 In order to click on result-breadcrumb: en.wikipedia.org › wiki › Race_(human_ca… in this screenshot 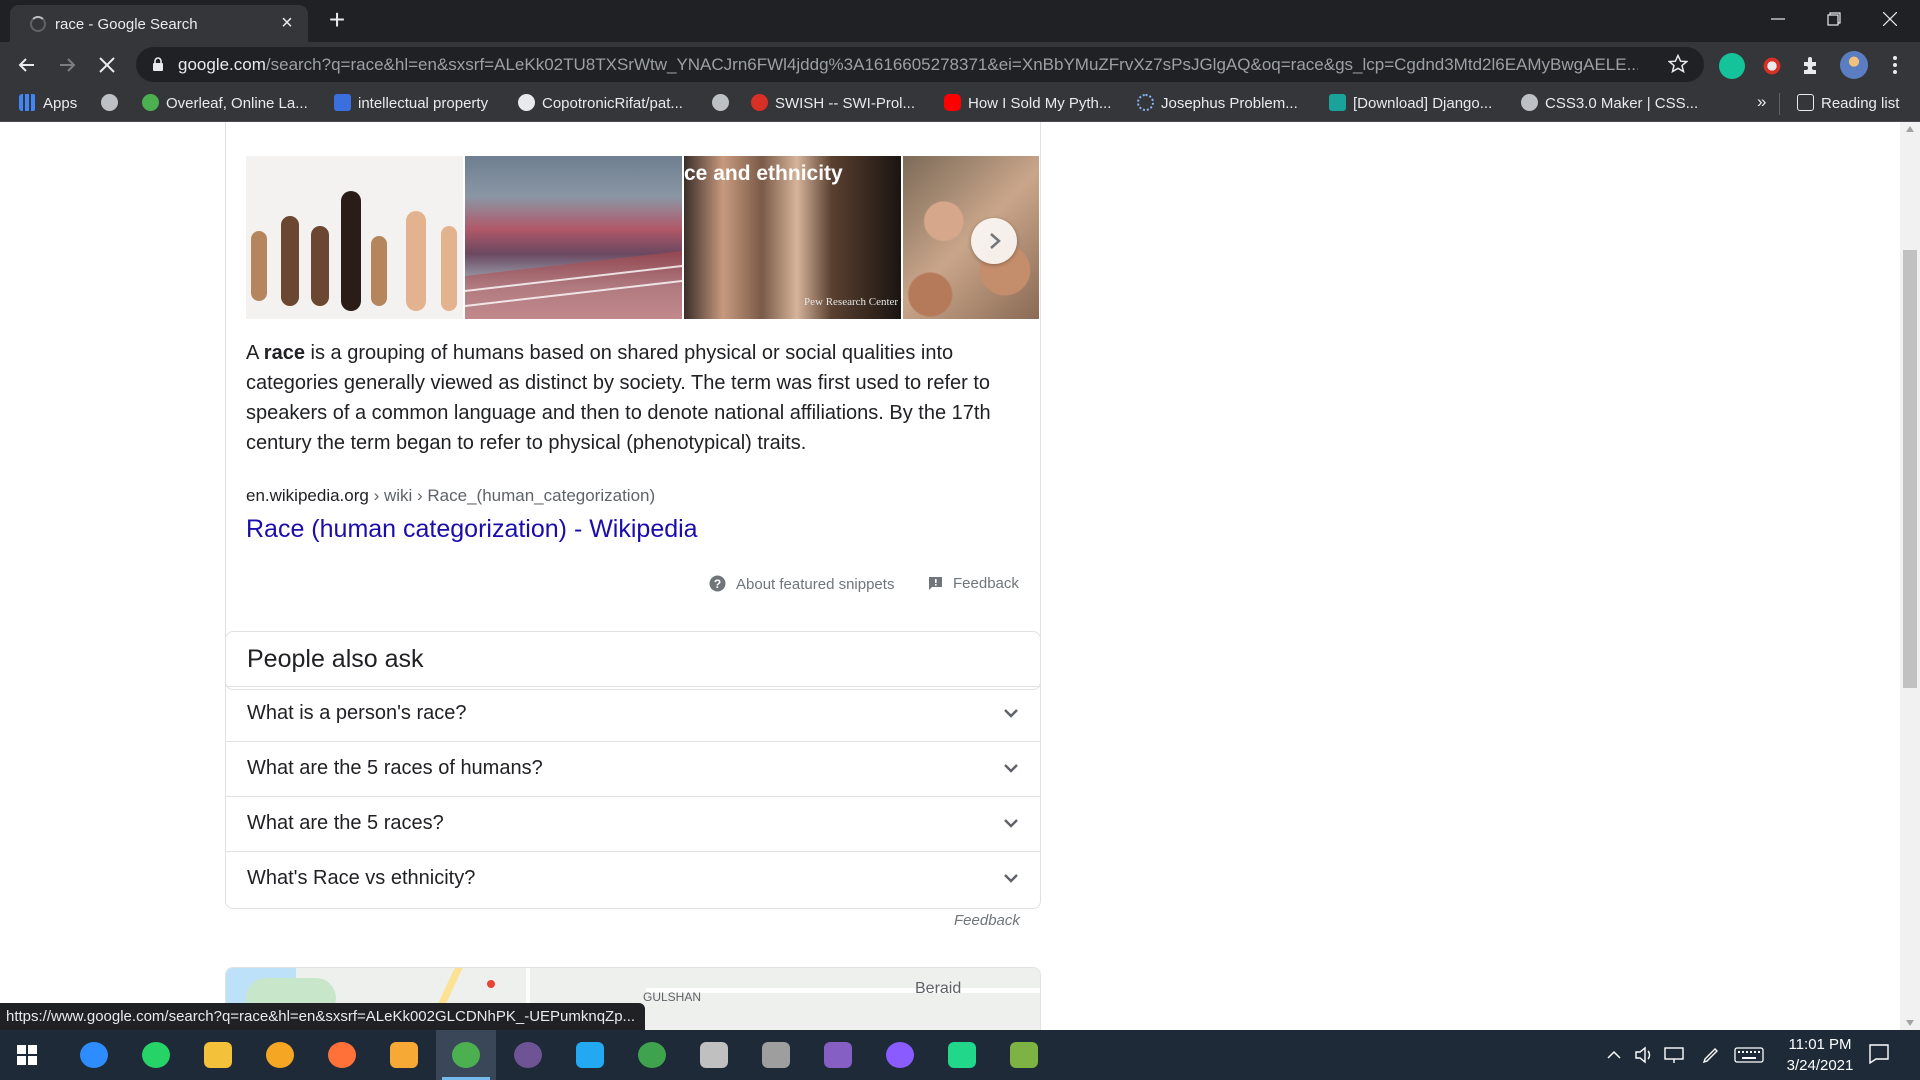, I will do `click(450, 496)`.